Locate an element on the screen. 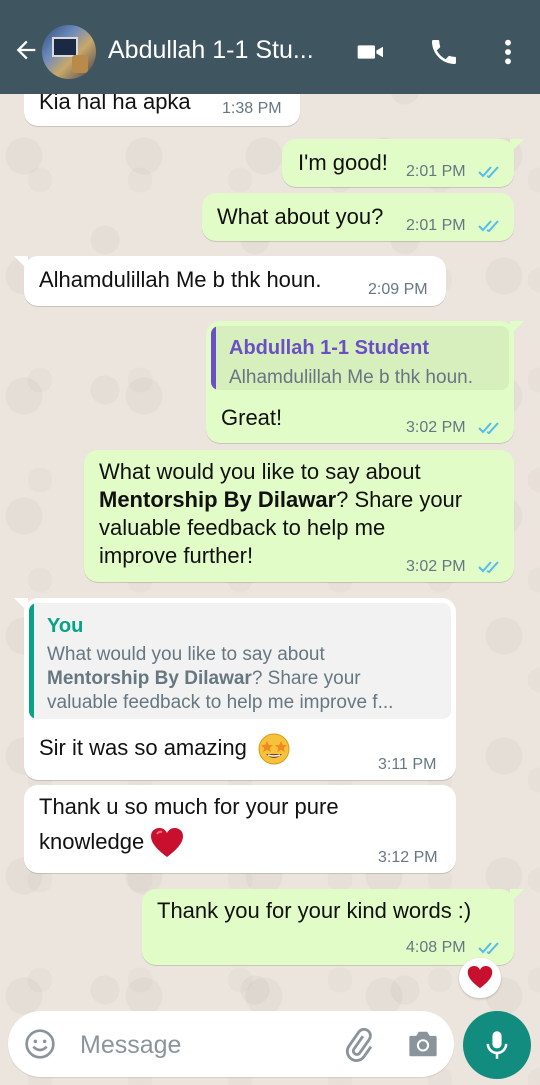 This screenshot has width=540, height=1085. message-bubble-outgoing: What about you? 2:01 PM is located at coordinates (358, 217).